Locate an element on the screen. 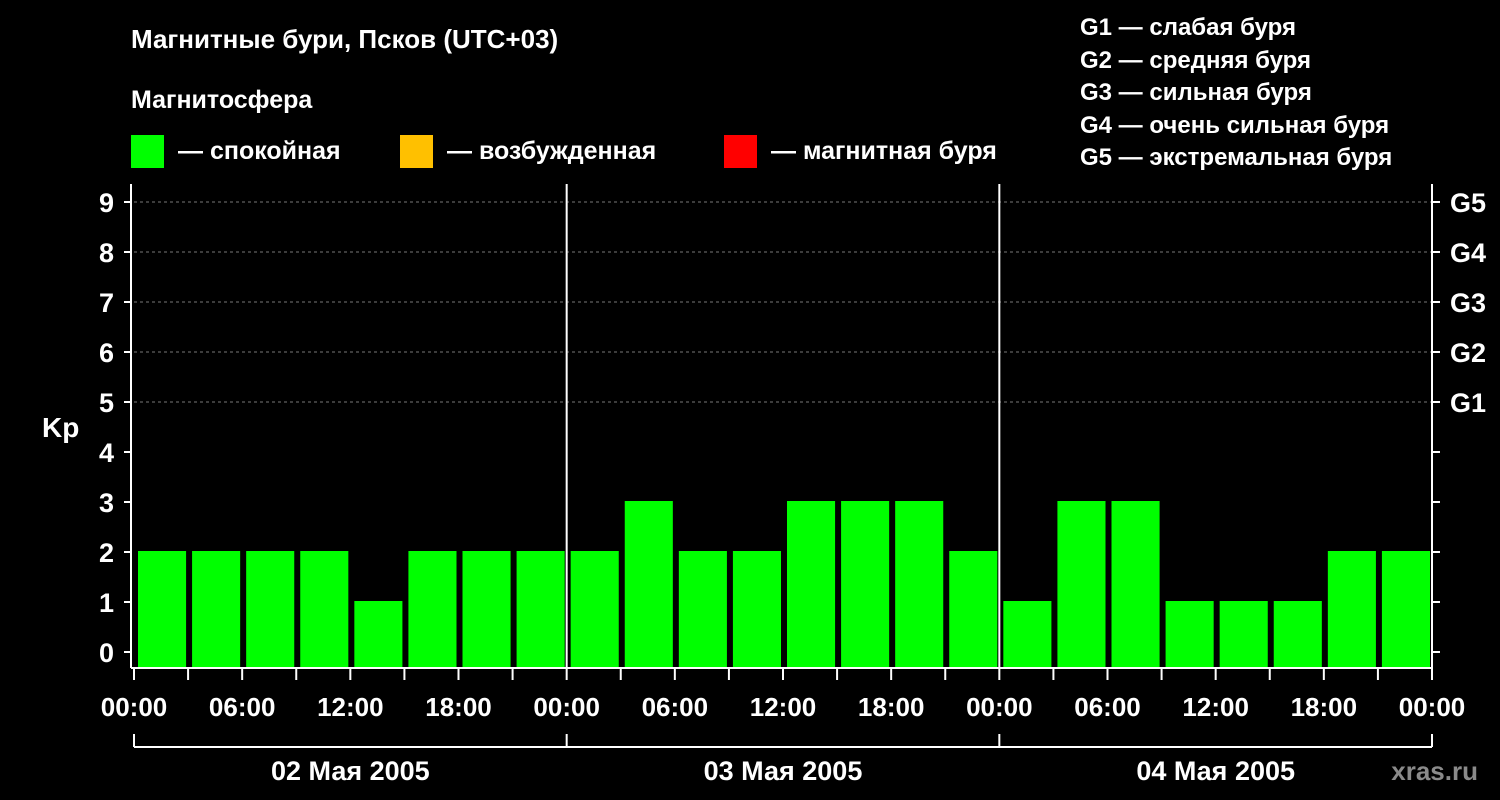  y-tick-label: 5 is located at coordinates (106, 403).